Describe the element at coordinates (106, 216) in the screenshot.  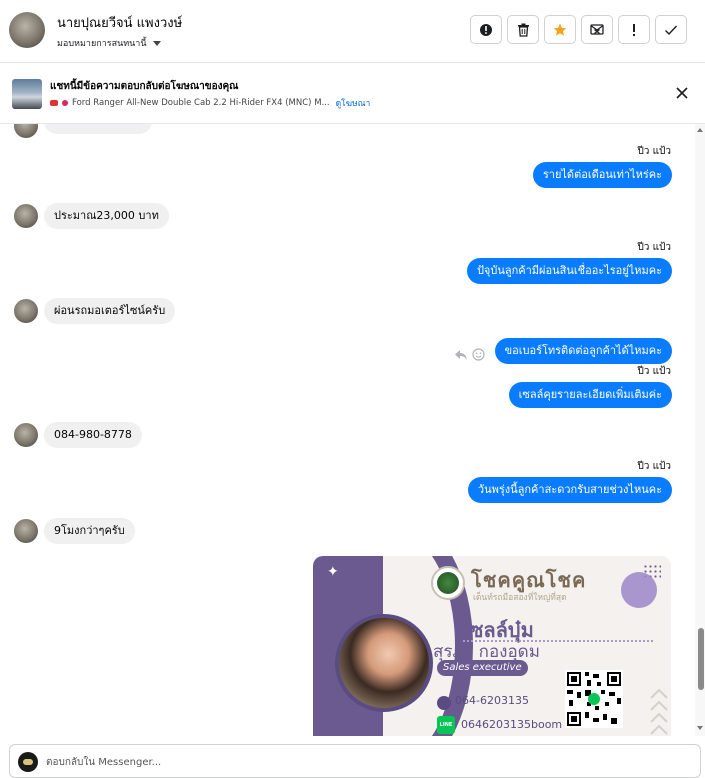
I see `incoming-message: ประมาณ23,000 บาท` at that location.